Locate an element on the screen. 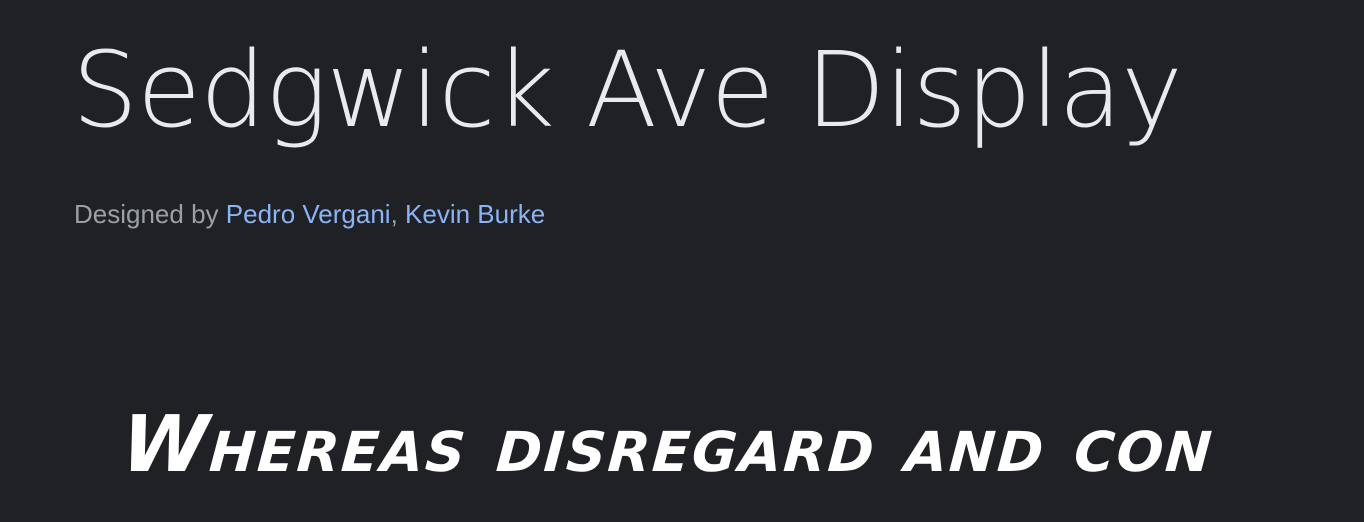 Image resolution: width=1364 pixels, height=522 pixels. designed-by-label: Designed by is located at coordinates (146, 214).